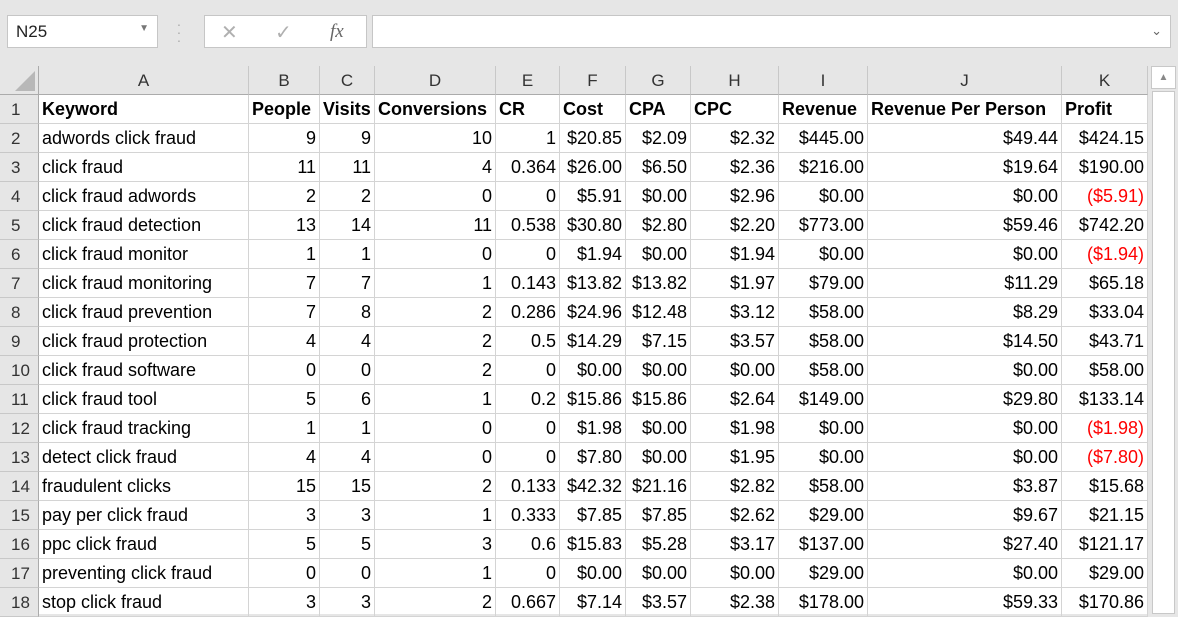  What do you see at coordinates (735, 544) in the screenshot?
I see `cell-h: $3.17` at bounding box center [735, 544].